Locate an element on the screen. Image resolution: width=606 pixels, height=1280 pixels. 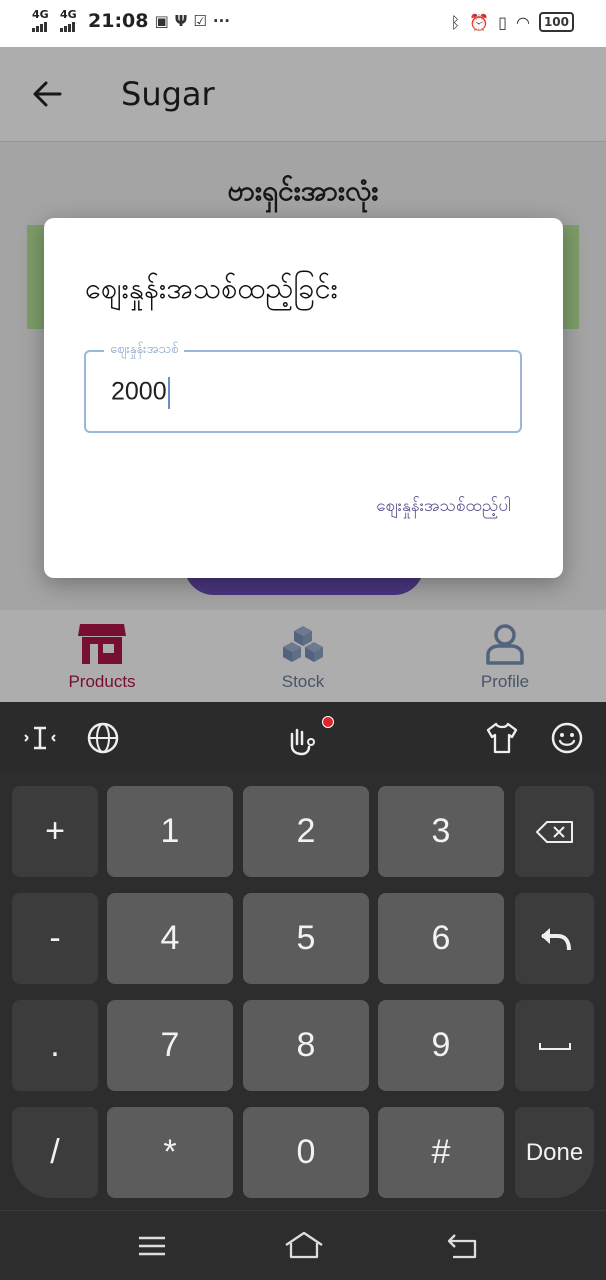
key-plus: + is located at coordinates (55, 831).